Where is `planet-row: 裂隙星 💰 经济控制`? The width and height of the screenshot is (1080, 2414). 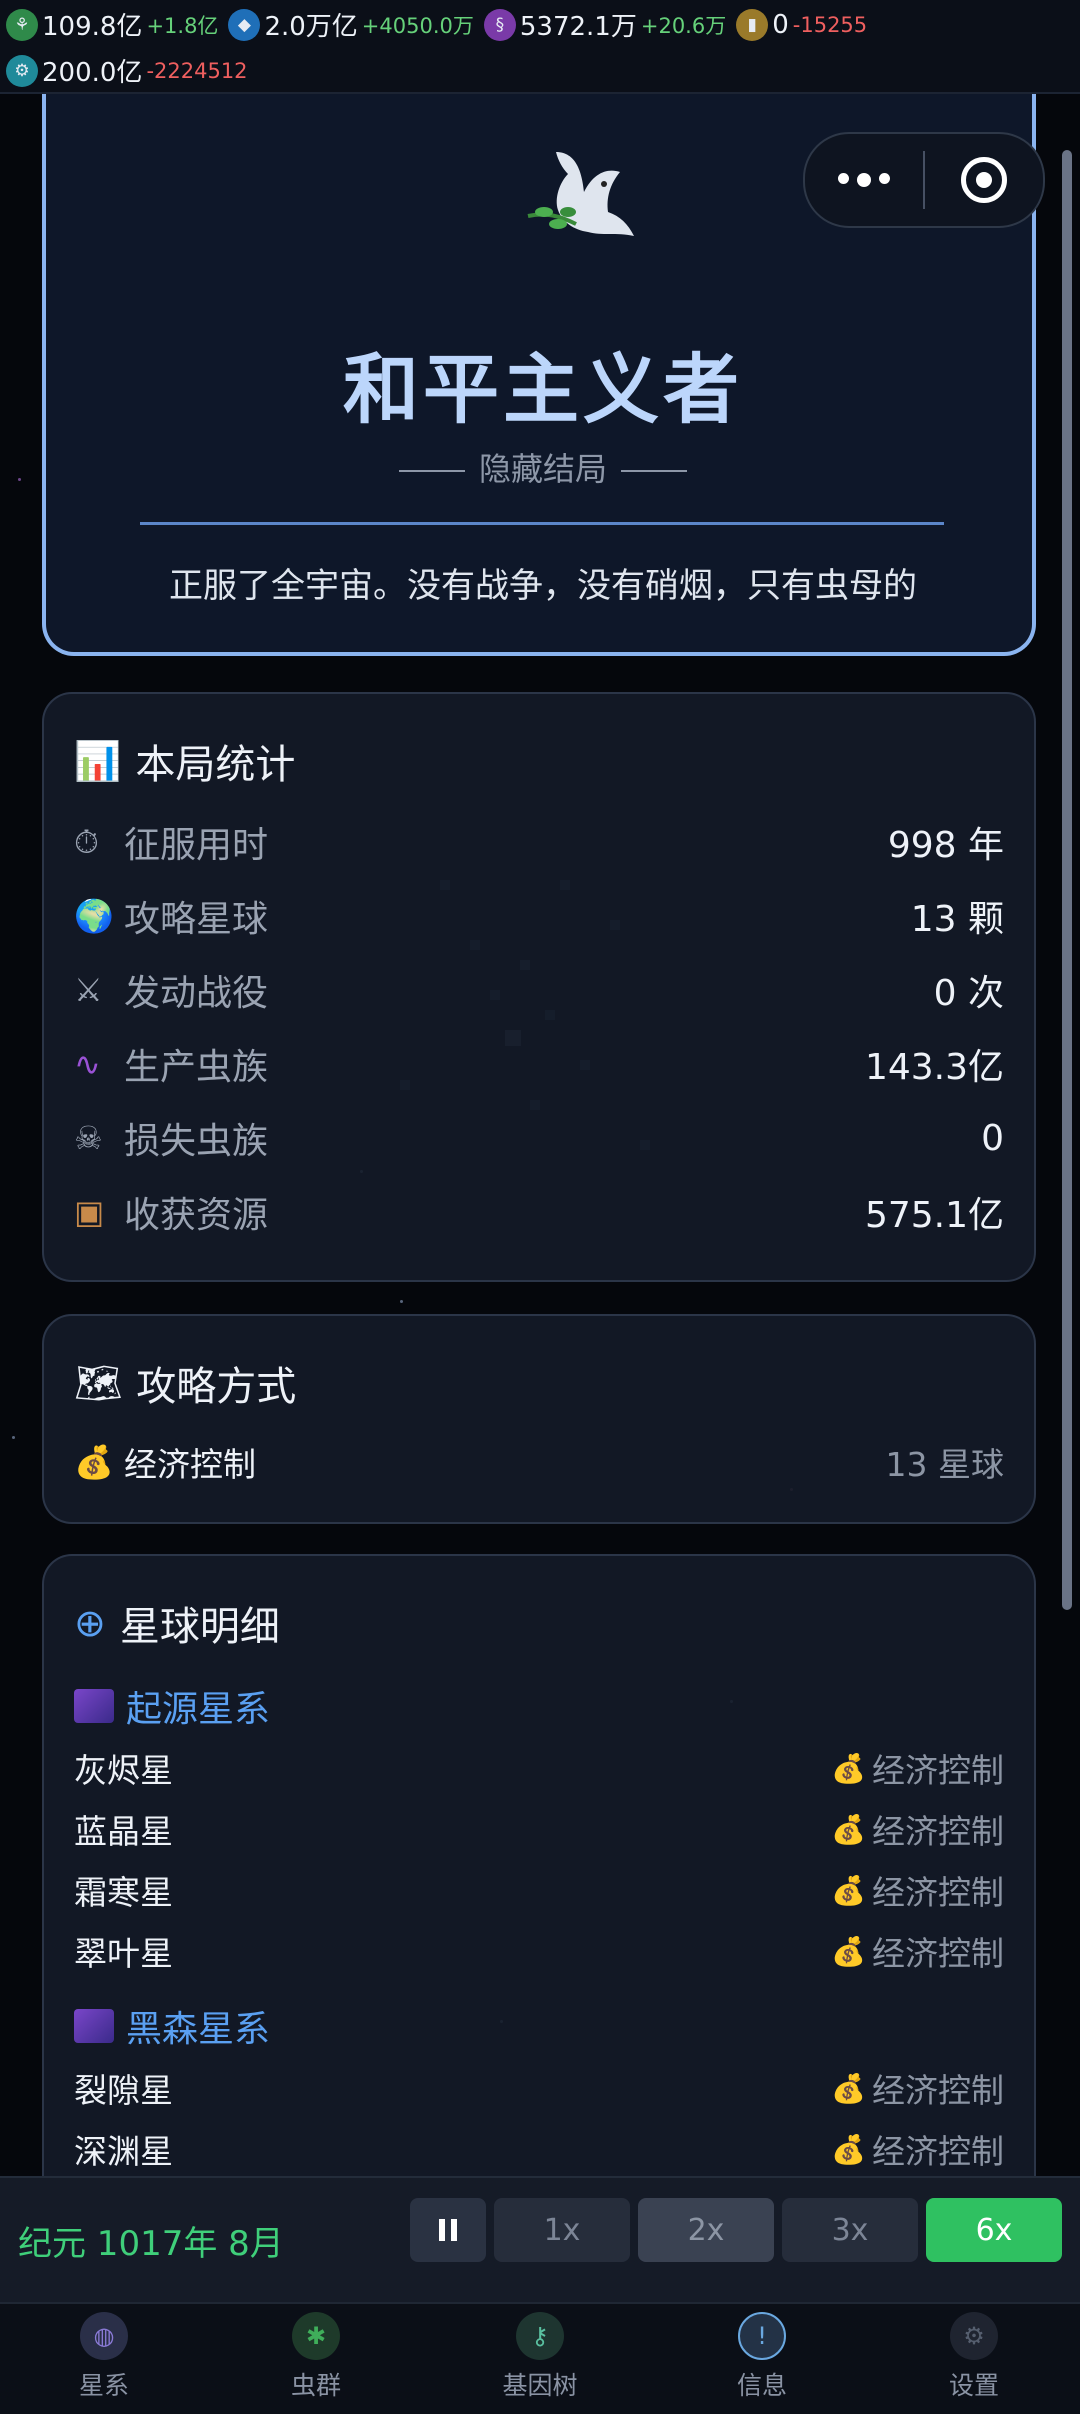
planet-row: 裂隙星 💰 经济控制 is located at coordinates (539, 2088).